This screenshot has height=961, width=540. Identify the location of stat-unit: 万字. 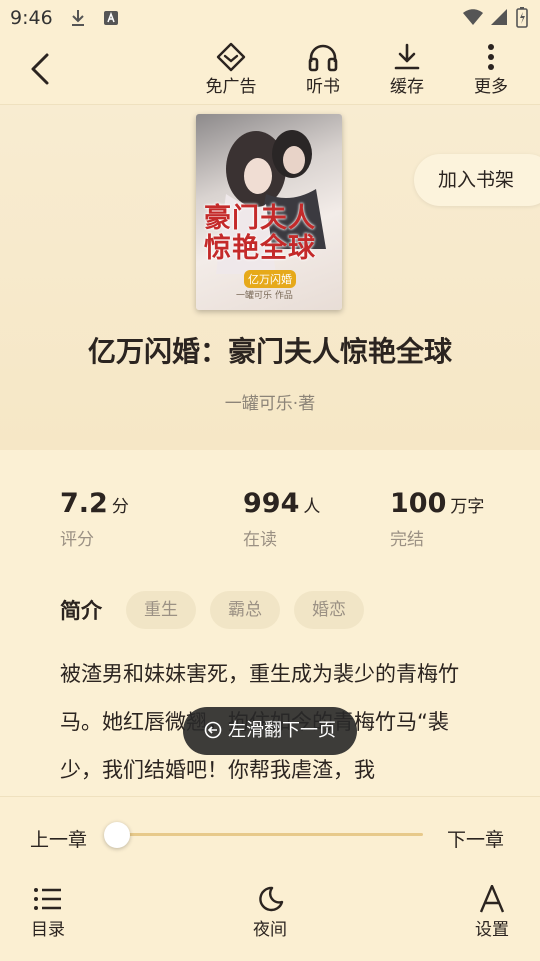
(467, 507).